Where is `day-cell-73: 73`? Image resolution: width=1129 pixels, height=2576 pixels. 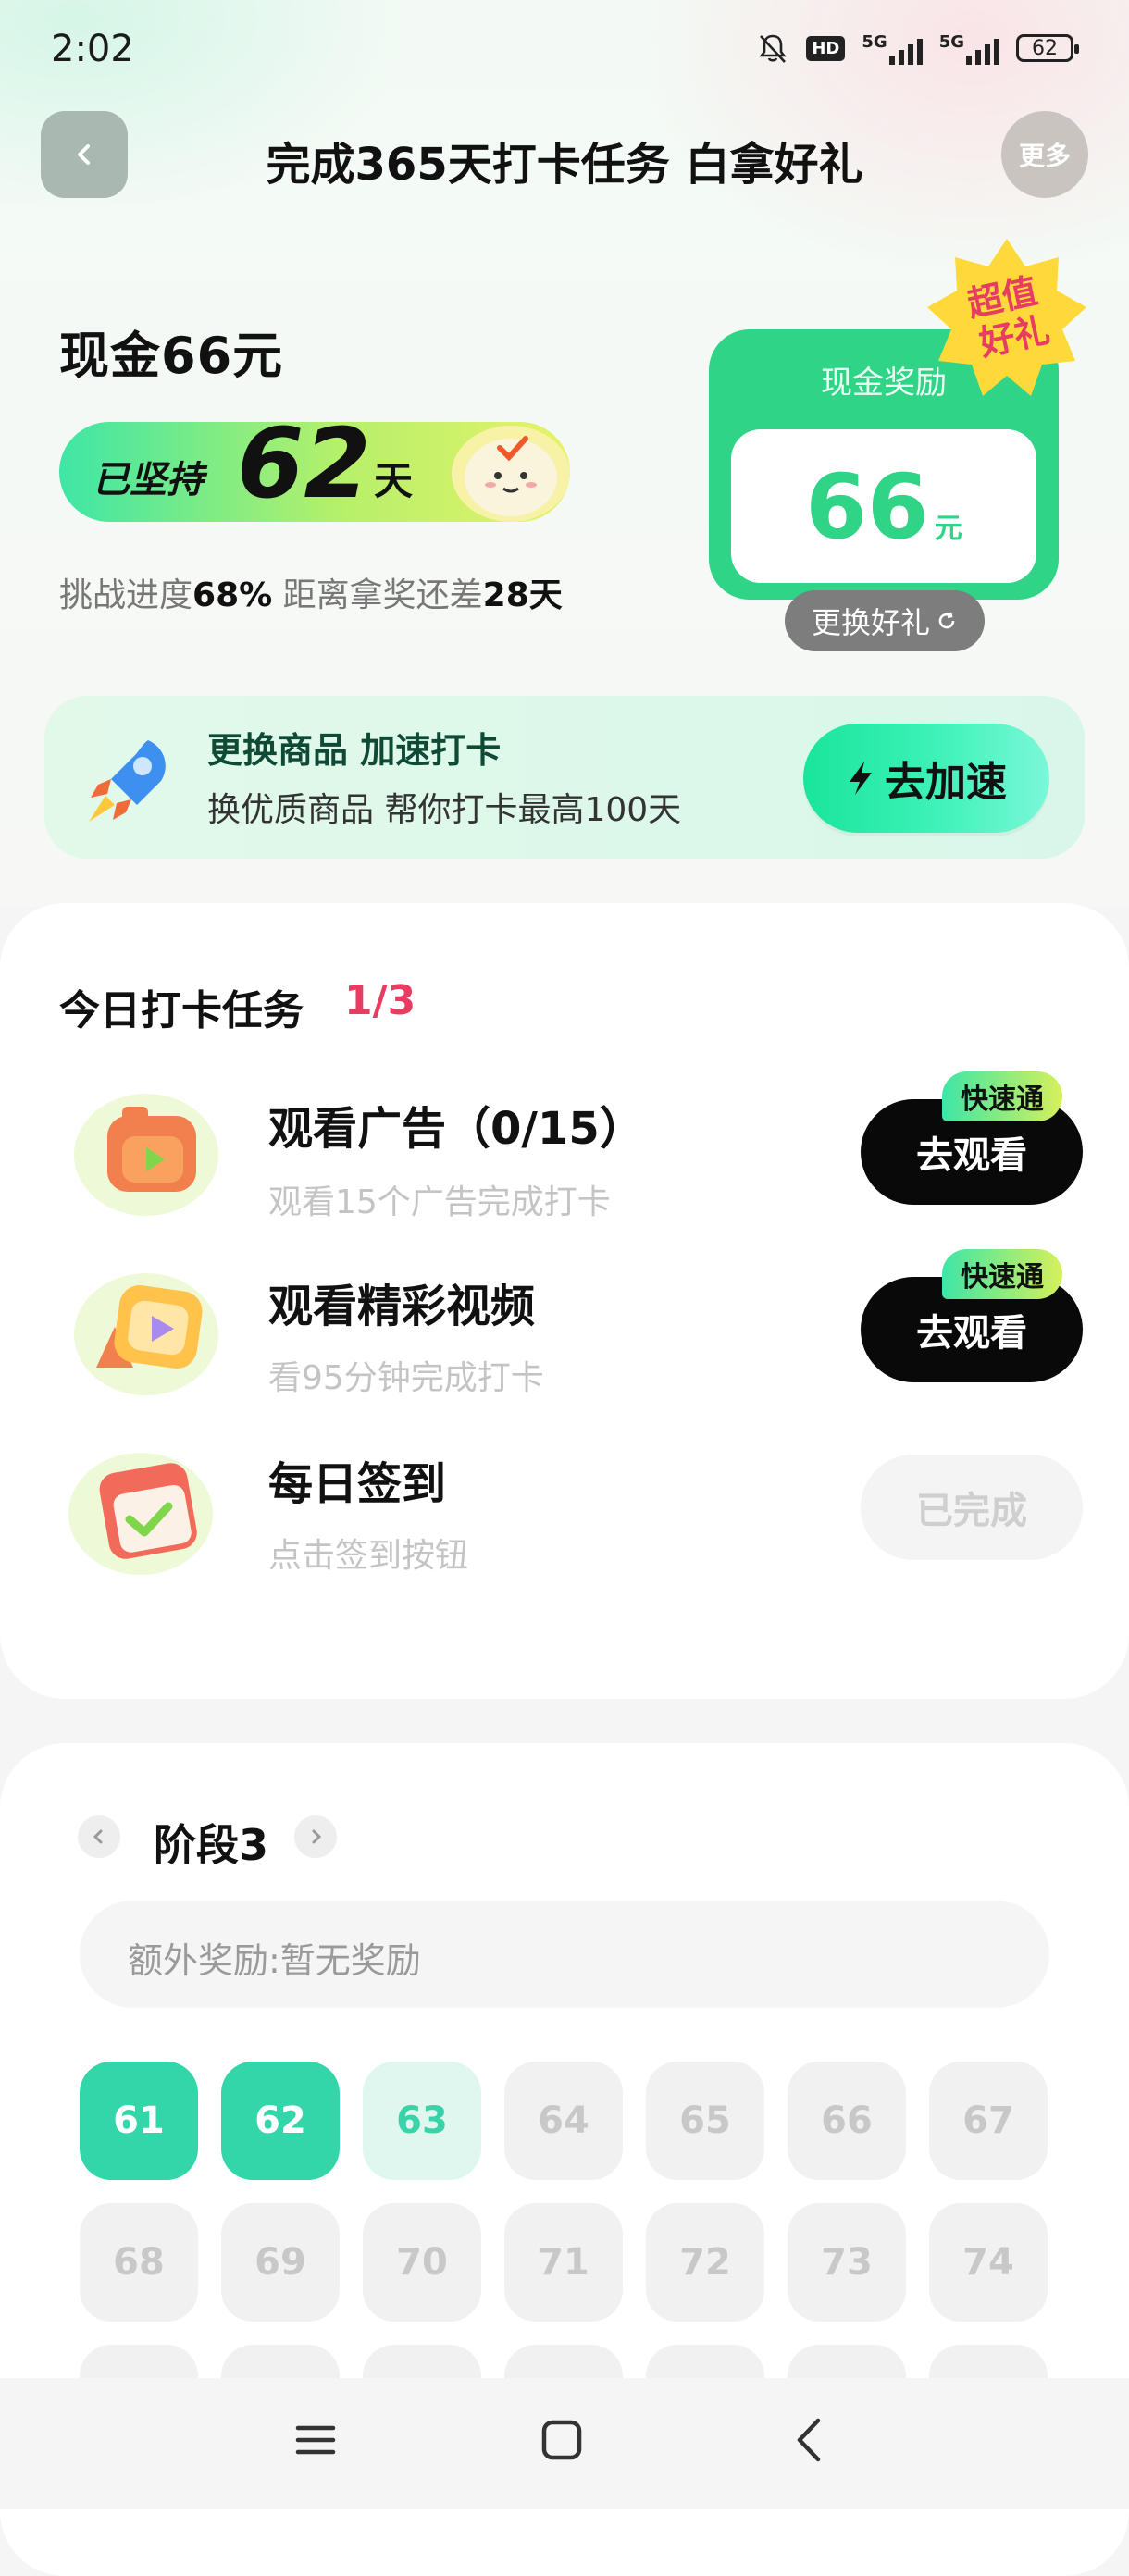 day-cell-73: 73 is located at coordinates (847, 2262).